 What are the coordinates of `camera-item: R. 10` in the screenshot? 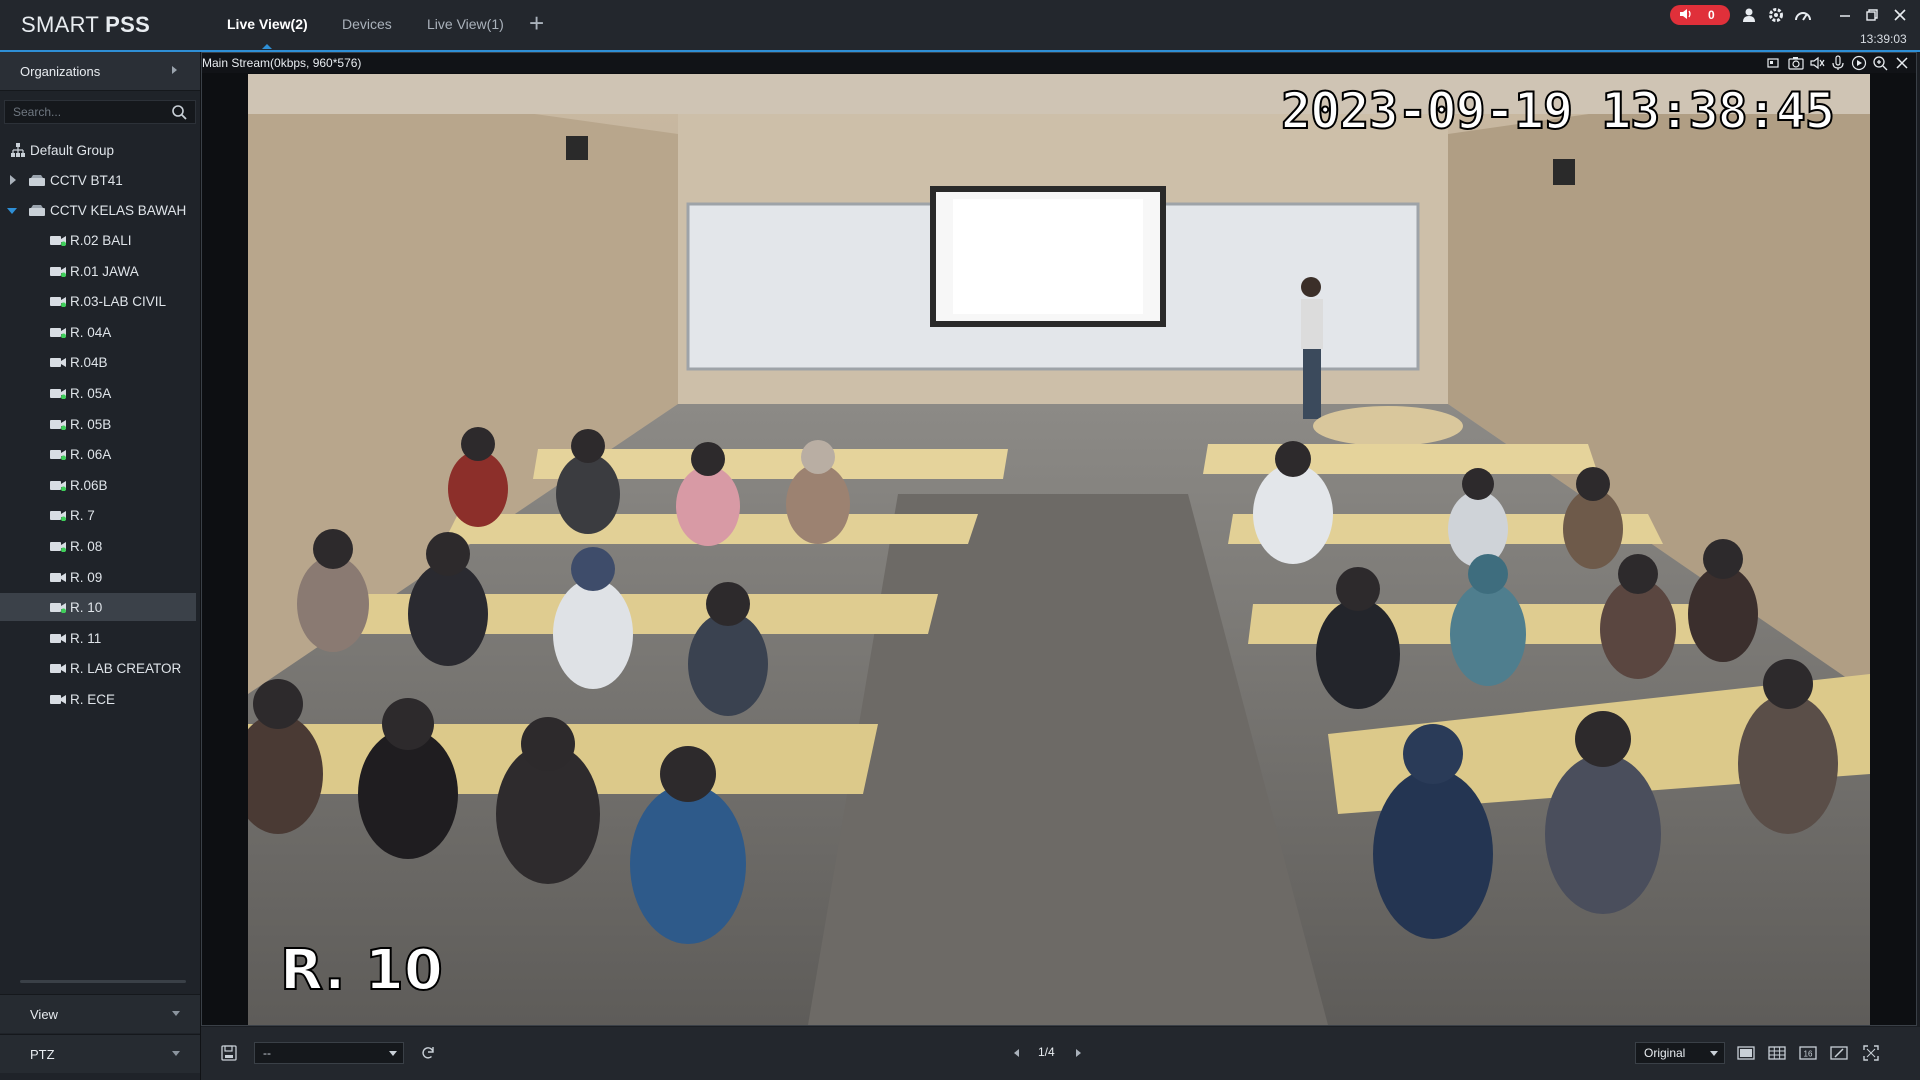 It's located at (98, 607).